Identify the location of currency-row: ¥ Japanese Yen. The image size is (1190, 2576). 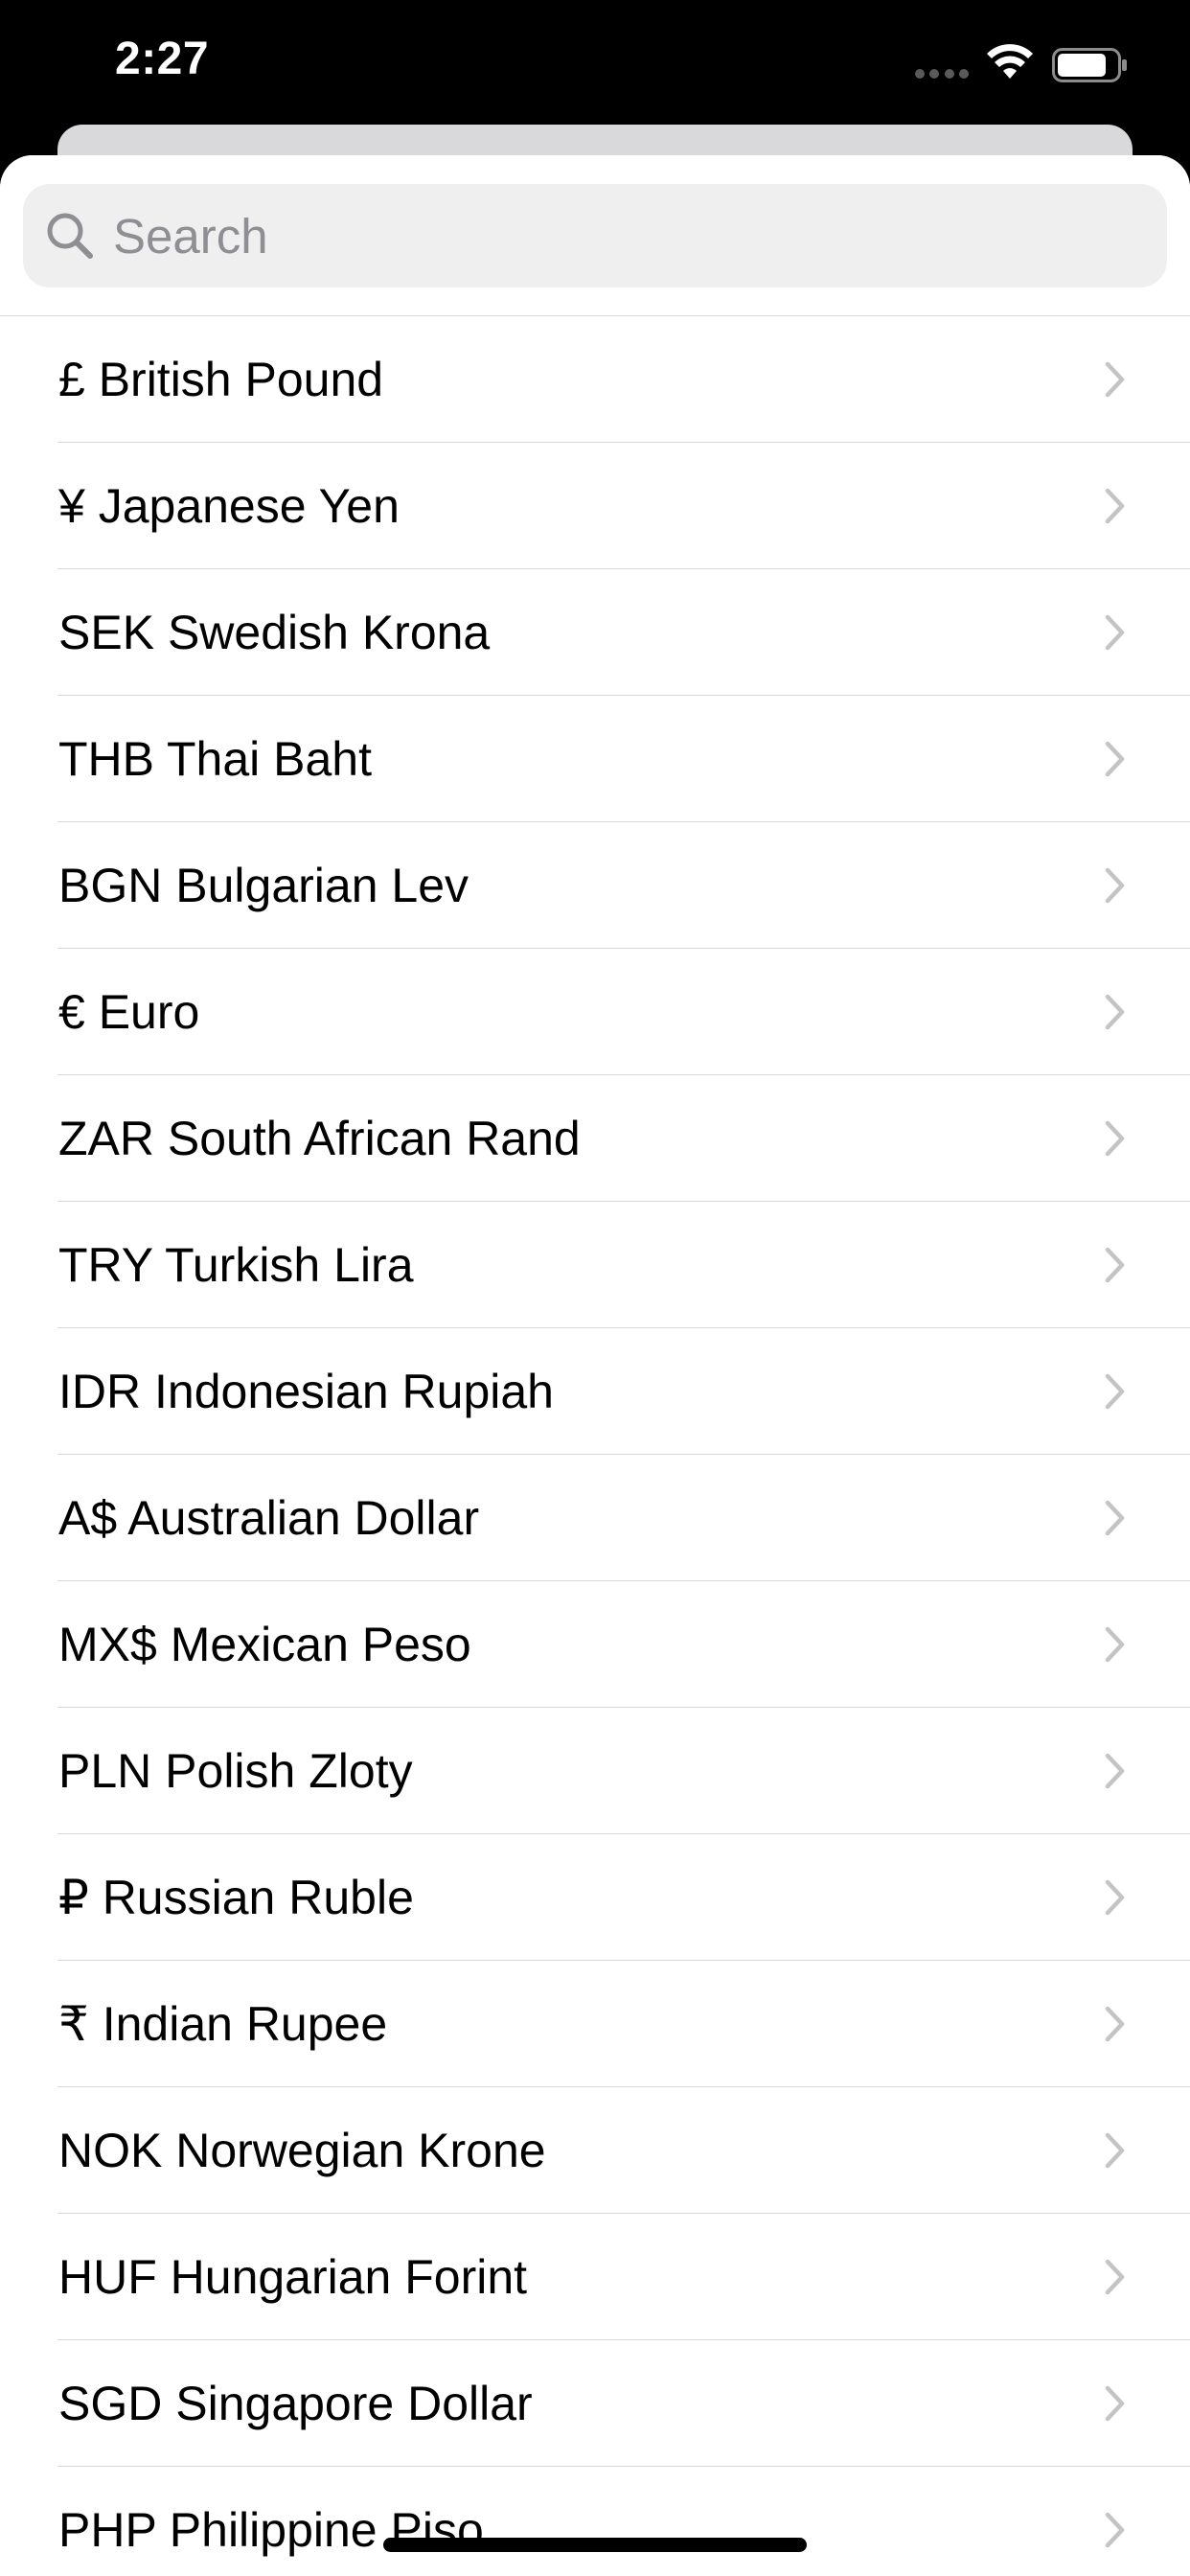
(595, 506).